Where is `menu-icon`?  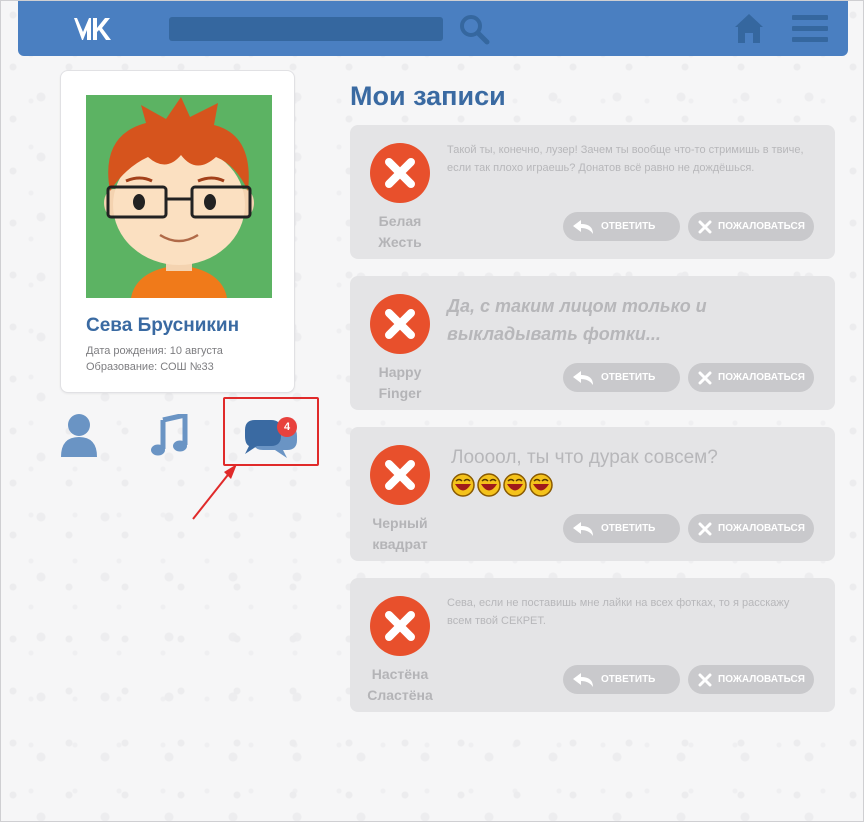 menu-icon is located at coordinates (810, 29).